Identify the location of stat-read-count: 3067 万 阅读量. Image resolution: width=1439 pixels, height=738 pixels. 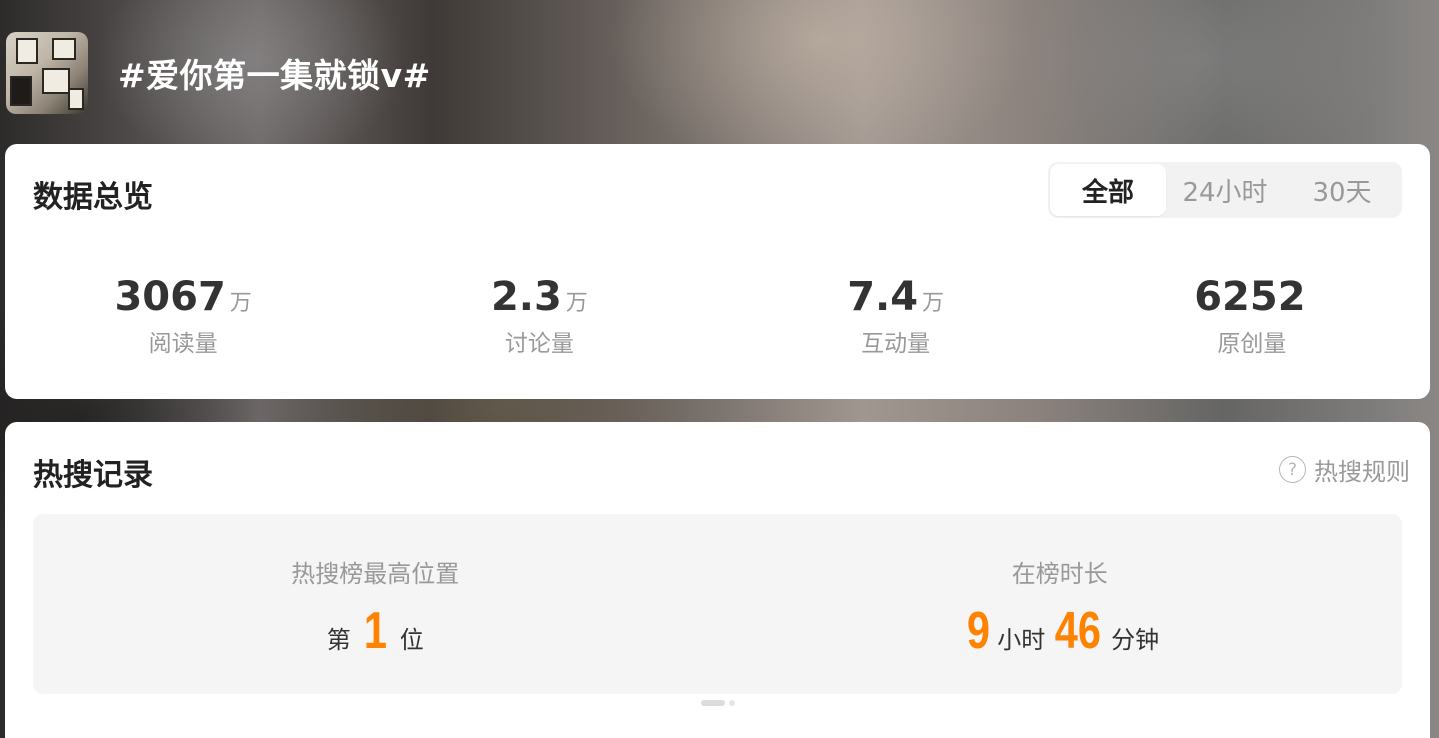
(183, 316).